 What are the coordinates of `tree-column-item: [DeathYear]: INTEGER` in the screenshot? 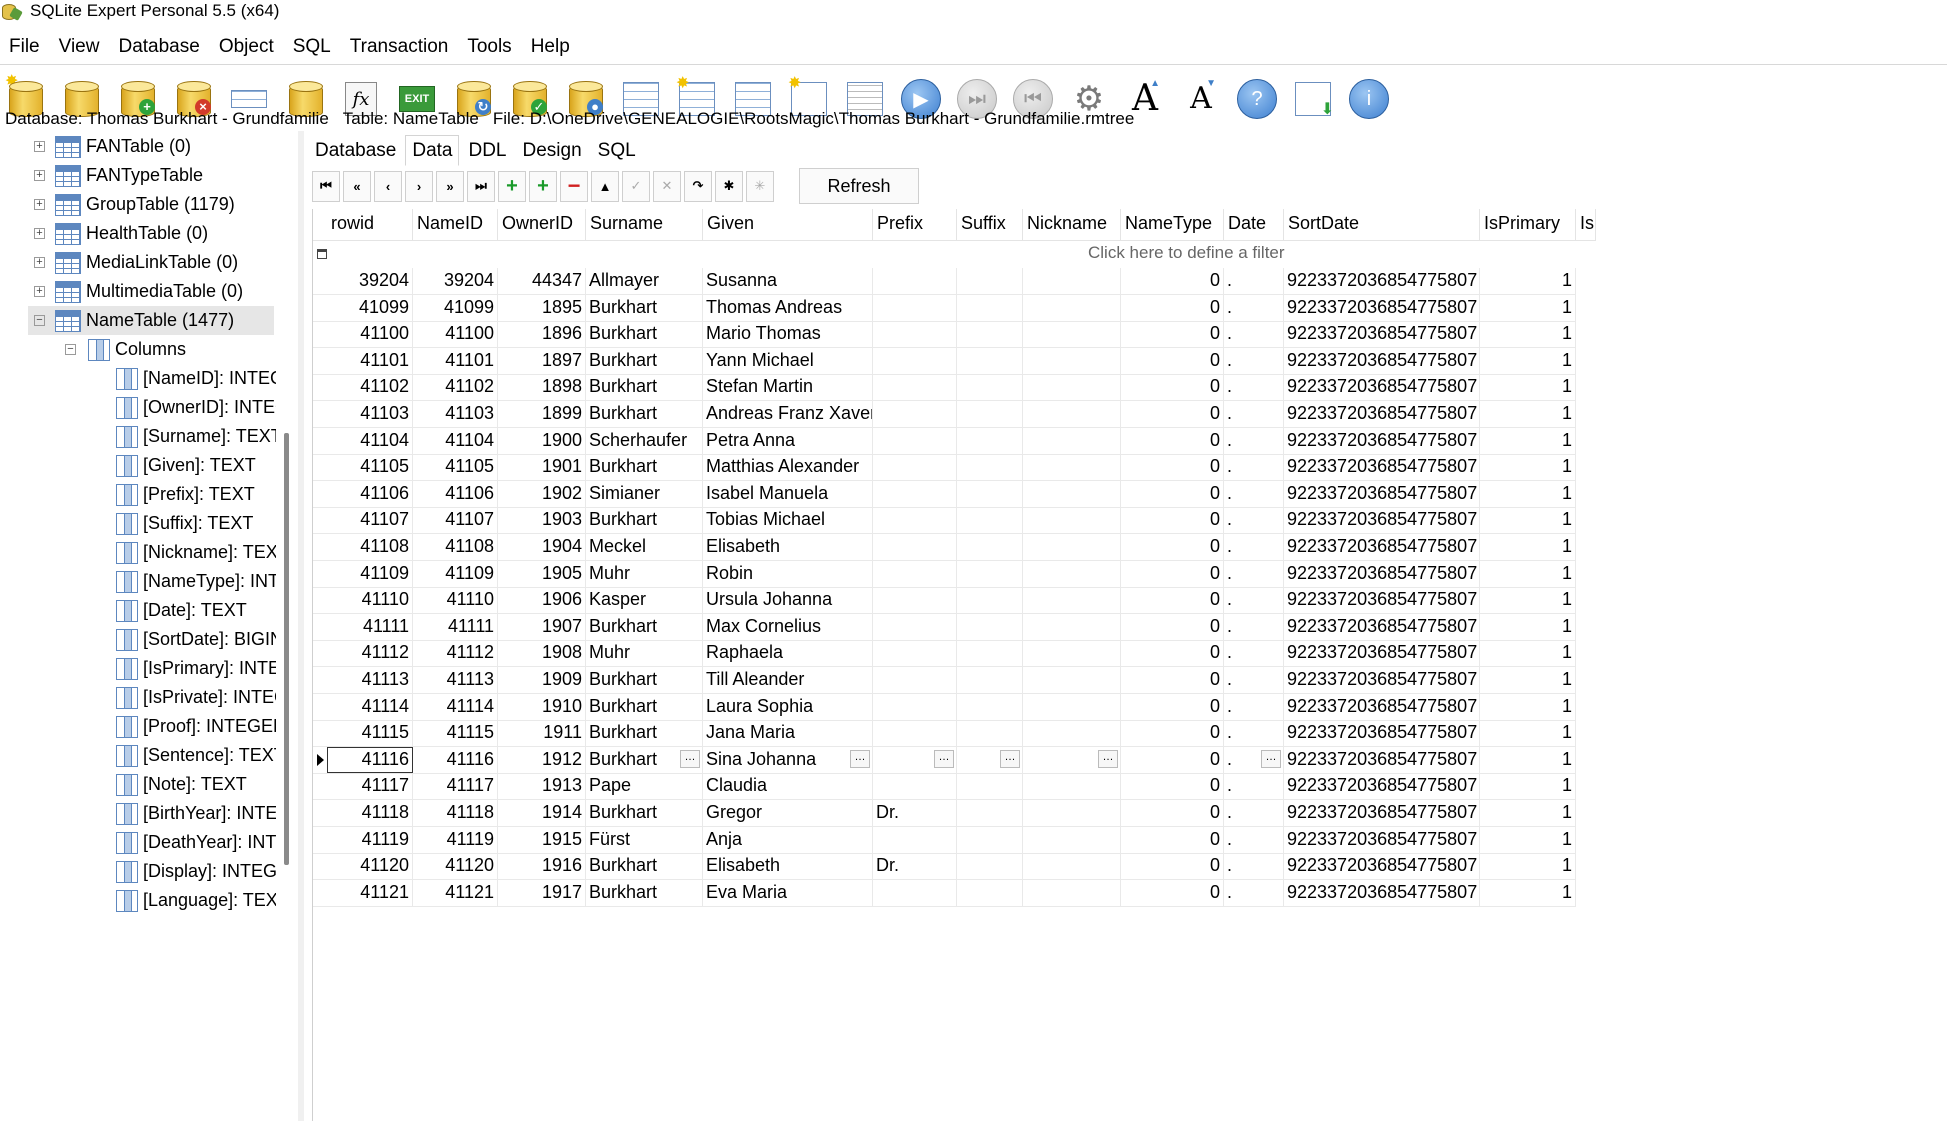 It's located at (196, 842).